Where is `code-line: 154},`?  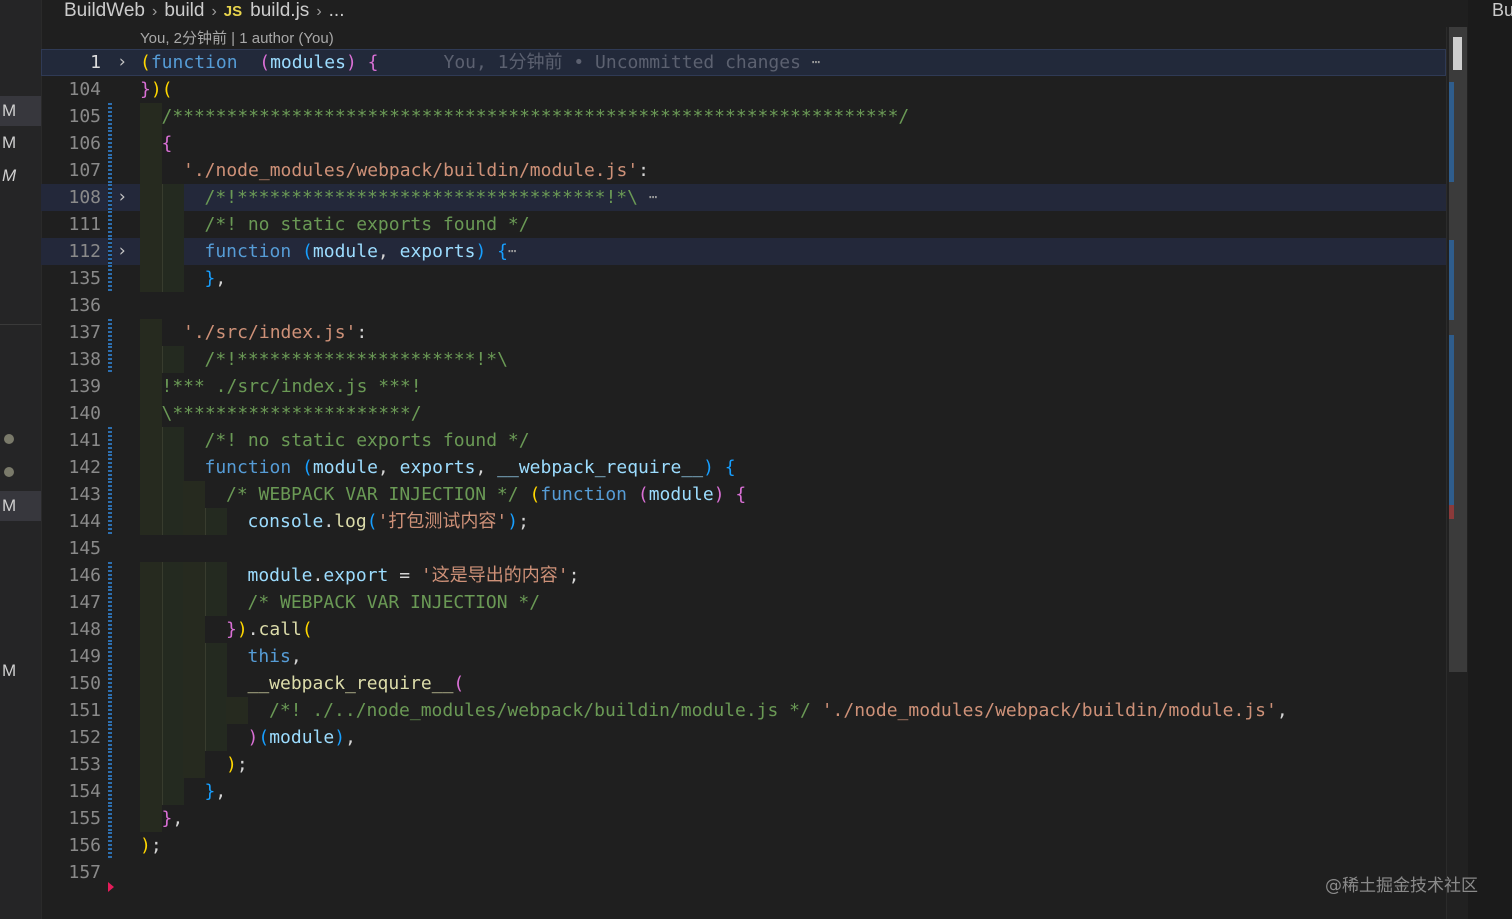
code-line: 154}, is located at coordinates (743, 791).